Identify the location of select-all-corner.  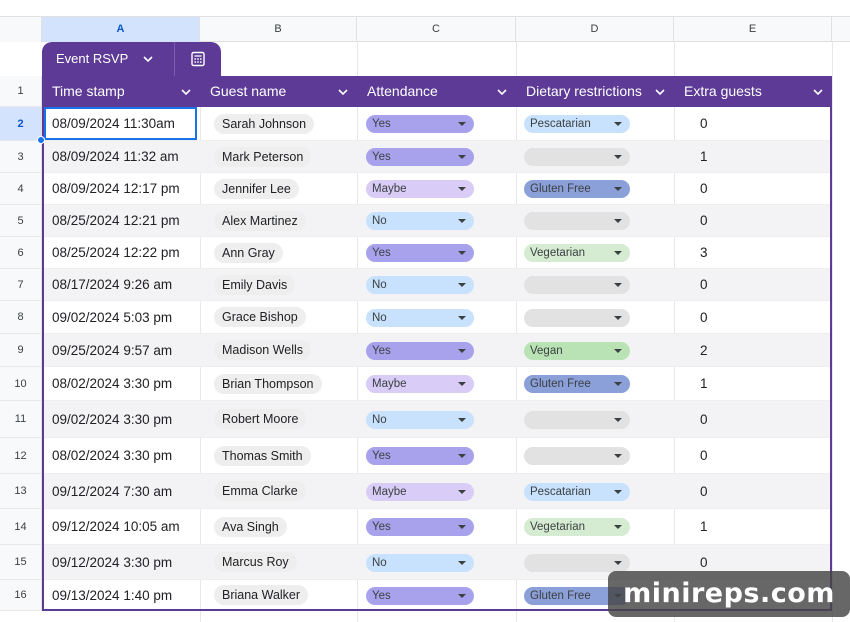
(21, 29).